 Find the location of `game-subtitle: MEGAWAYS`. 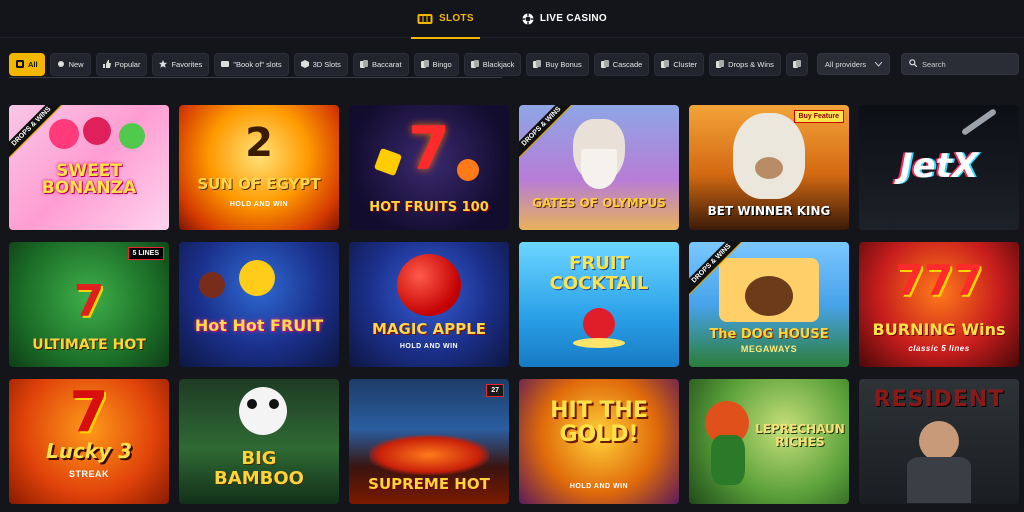

game-subtitle: MEGAWAYS is located at coordinates (769, 349).